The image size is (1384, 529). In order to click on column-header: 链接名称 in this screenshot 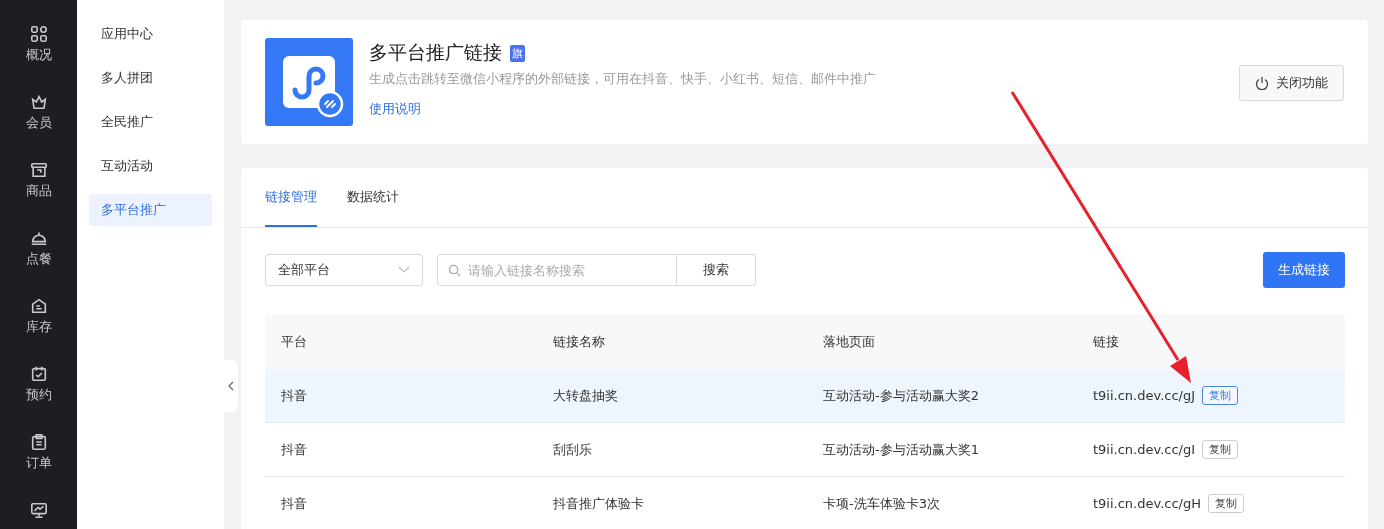, I will do `click(579, 342)`.